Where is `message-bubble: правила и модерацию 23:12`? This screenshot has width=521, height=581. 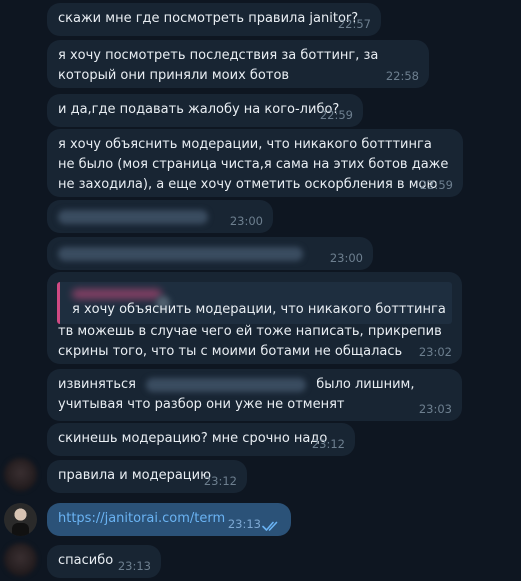
message-bubble: правила и модерацию 23:12 is located at coordinates (147, 476).